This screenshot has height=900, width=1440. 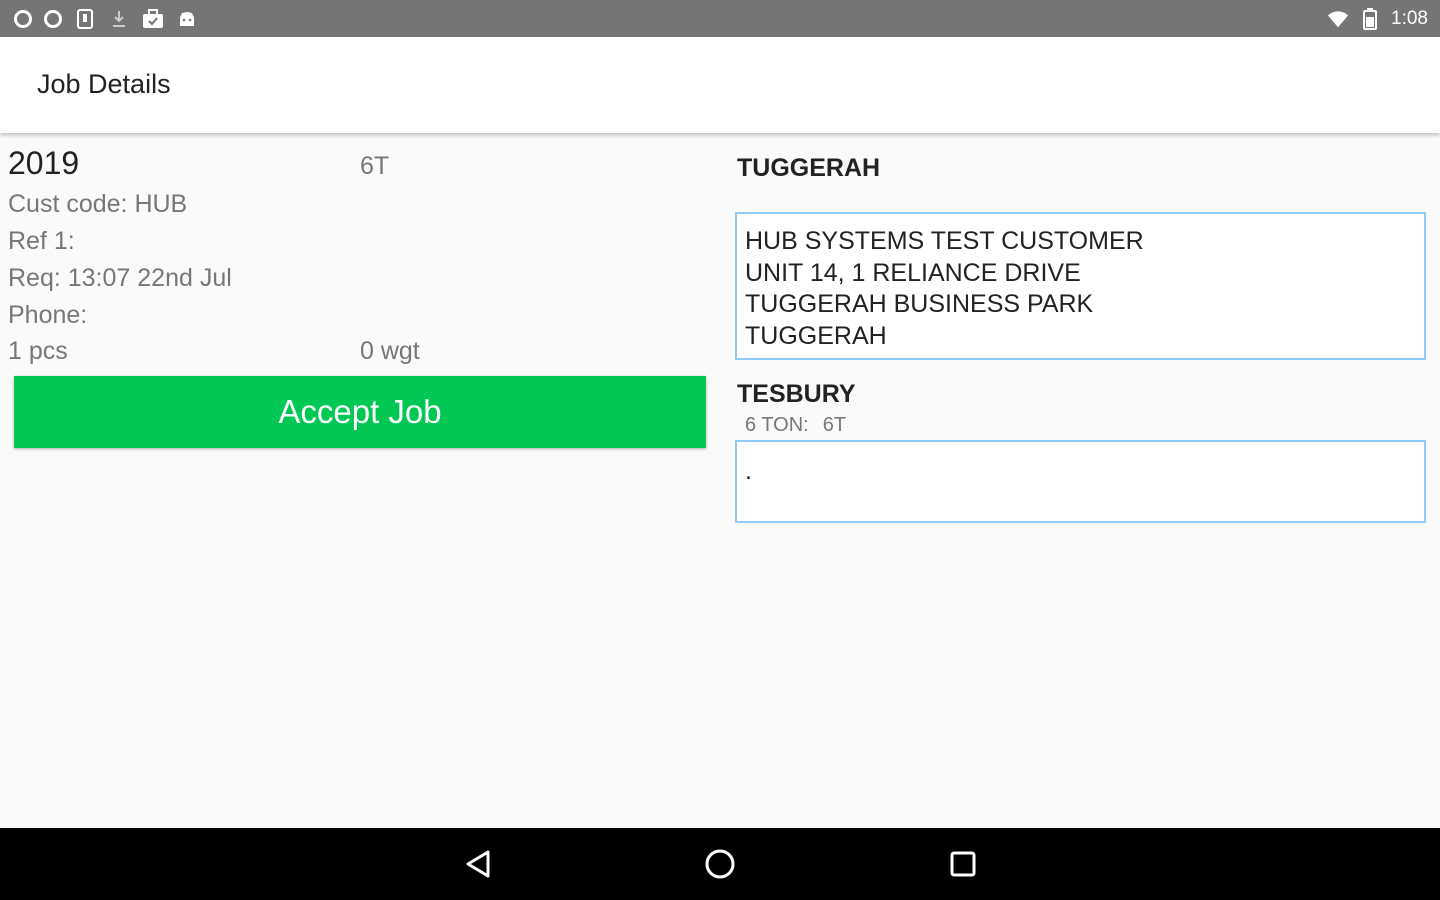 What do you see at coordinates (720, 18) in the screenshot?
I see `status-bar: 1:08` at bounding box center [720, 18].